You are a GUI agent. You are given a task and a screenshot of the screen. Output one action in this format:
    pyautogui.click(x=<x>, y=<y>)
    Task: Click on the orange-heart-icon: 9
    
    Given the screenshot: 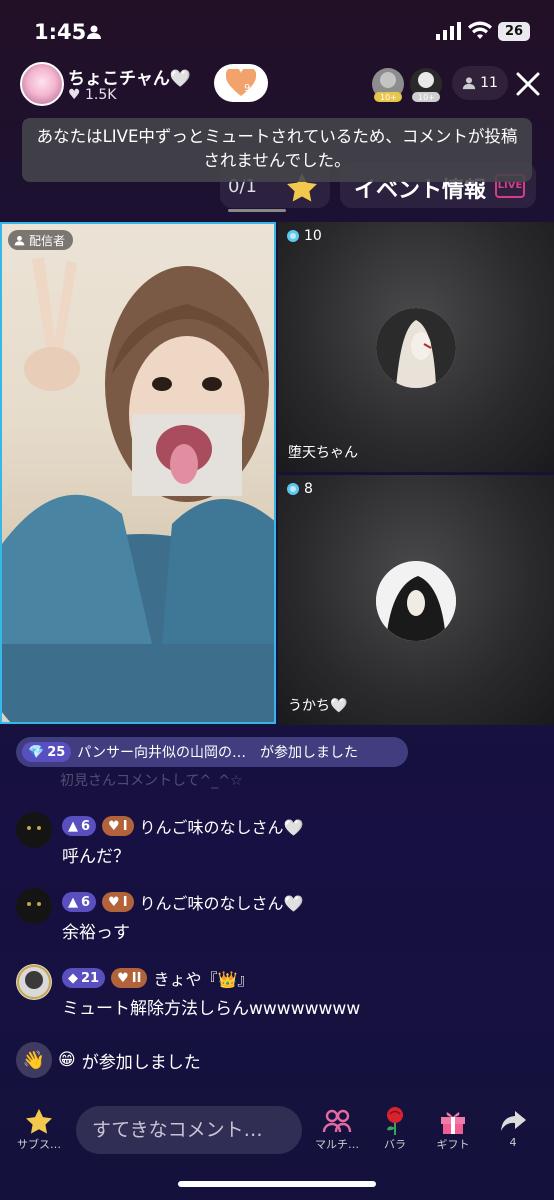 What is the action you would take?
    pyautogui.click(x=241, y=82)
    